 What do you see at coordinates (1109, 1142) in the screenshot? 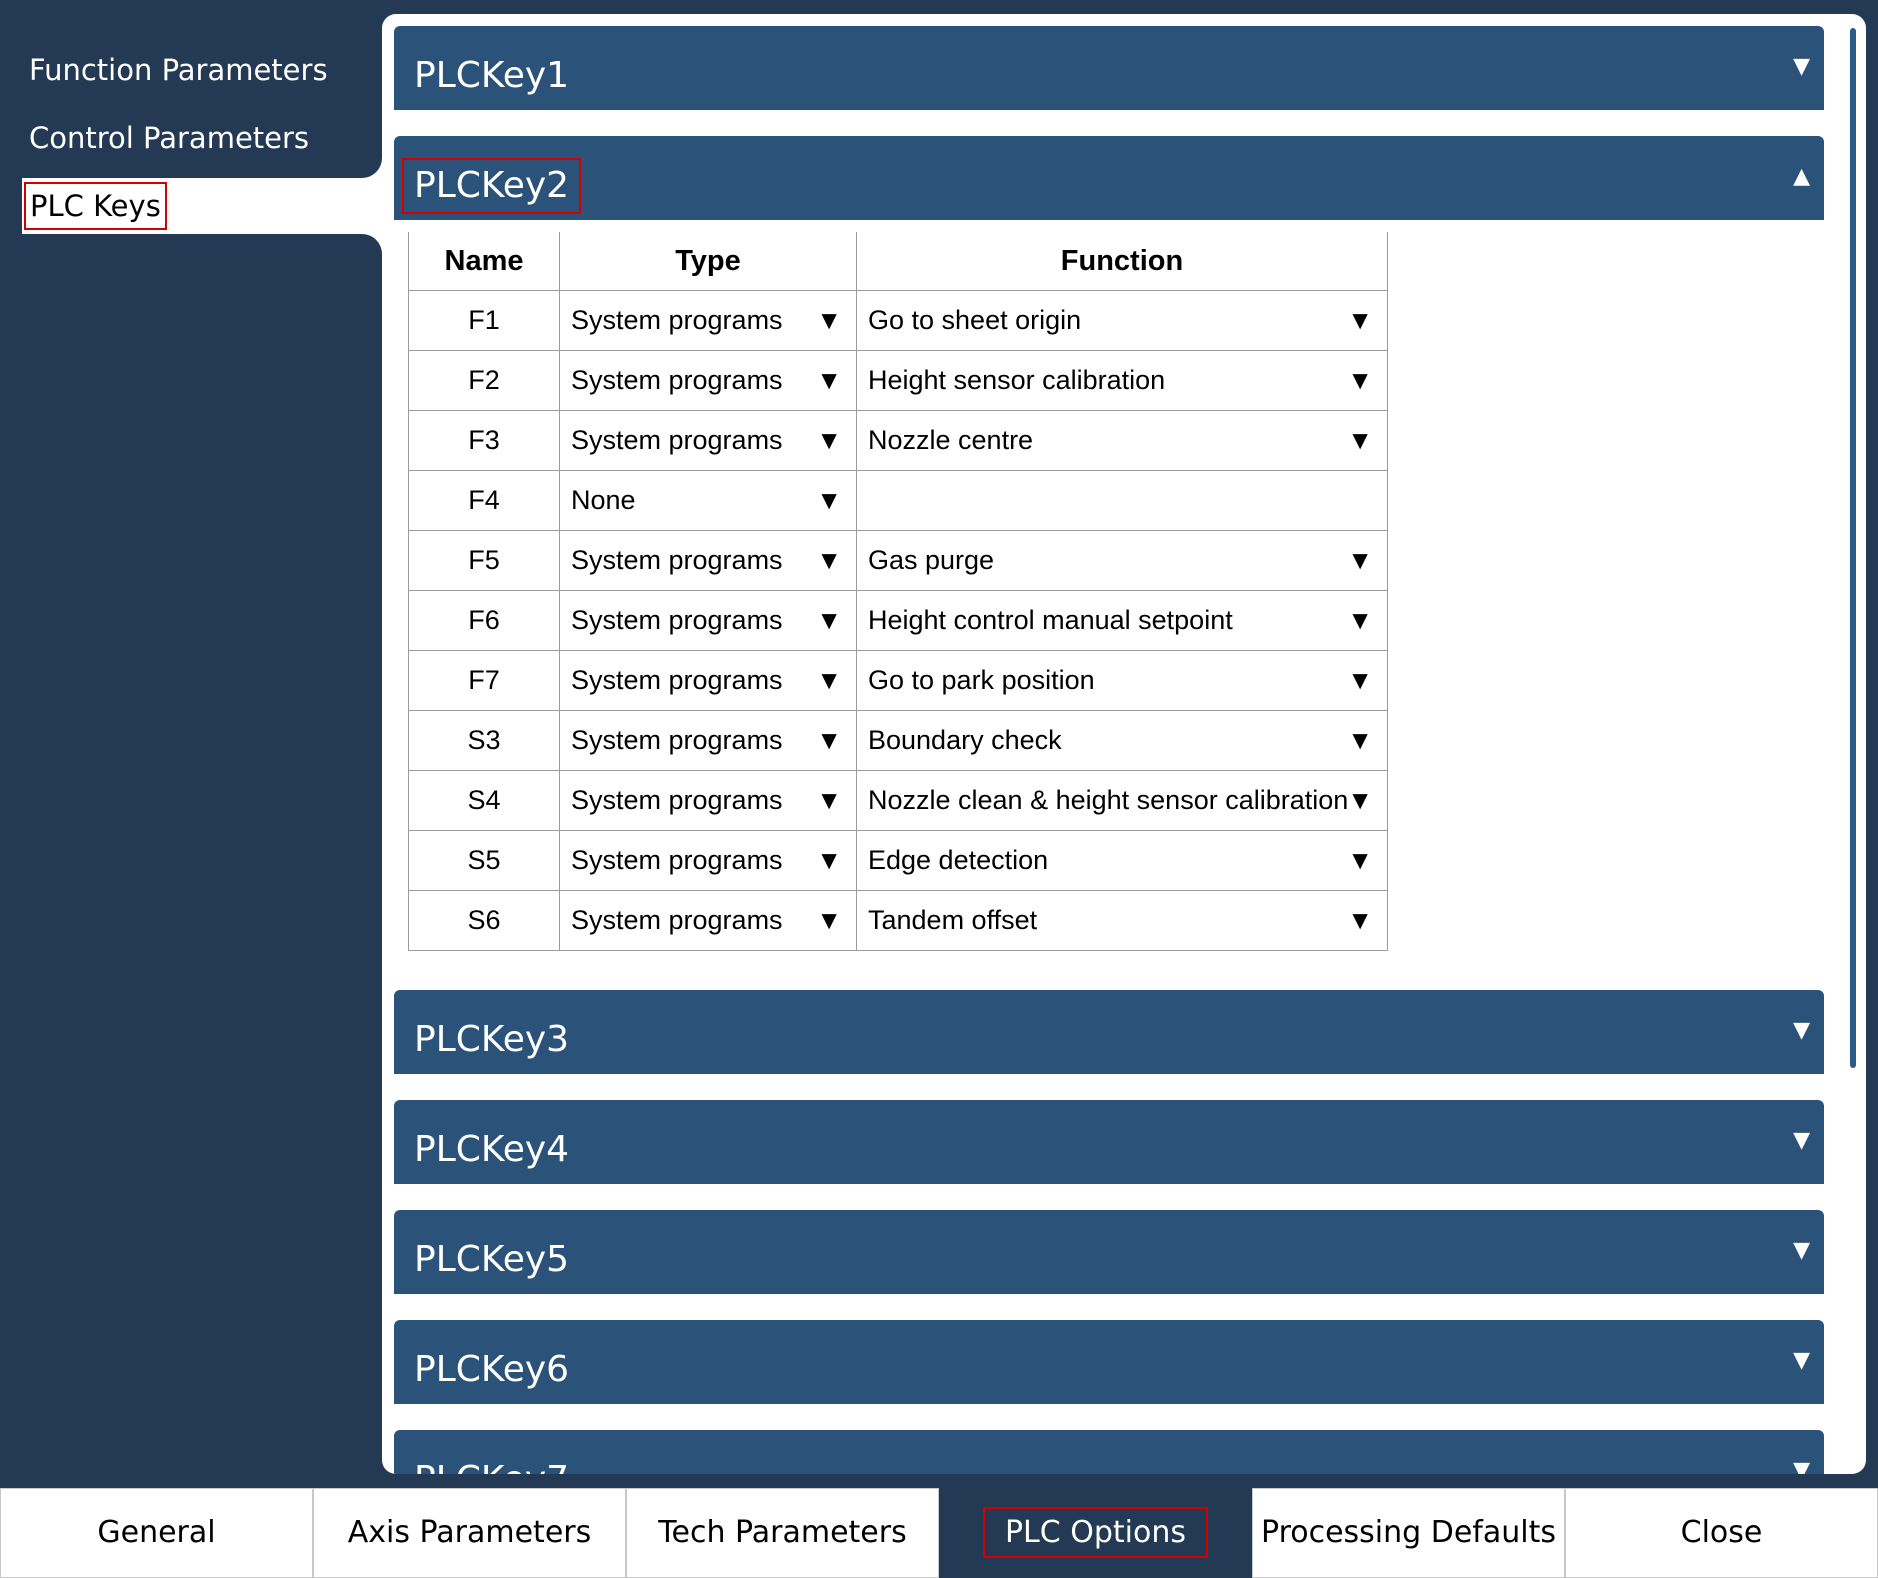
I see `accordion-header-plckey4: PLCKey4 ▼` at bounding box center [1109, 1142].